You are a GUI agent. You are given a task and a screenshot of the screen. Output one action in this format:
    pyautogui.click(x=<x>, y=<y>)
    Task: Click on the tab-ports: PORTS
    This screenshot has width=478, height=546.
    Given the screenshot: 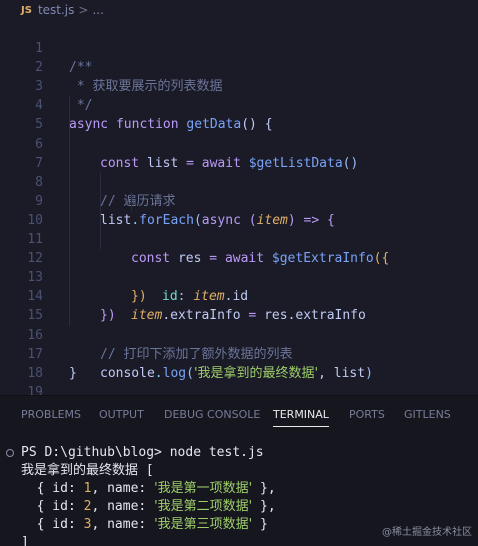 What is the action you would take?
    pyautogui.click(x=367, y=414)
    